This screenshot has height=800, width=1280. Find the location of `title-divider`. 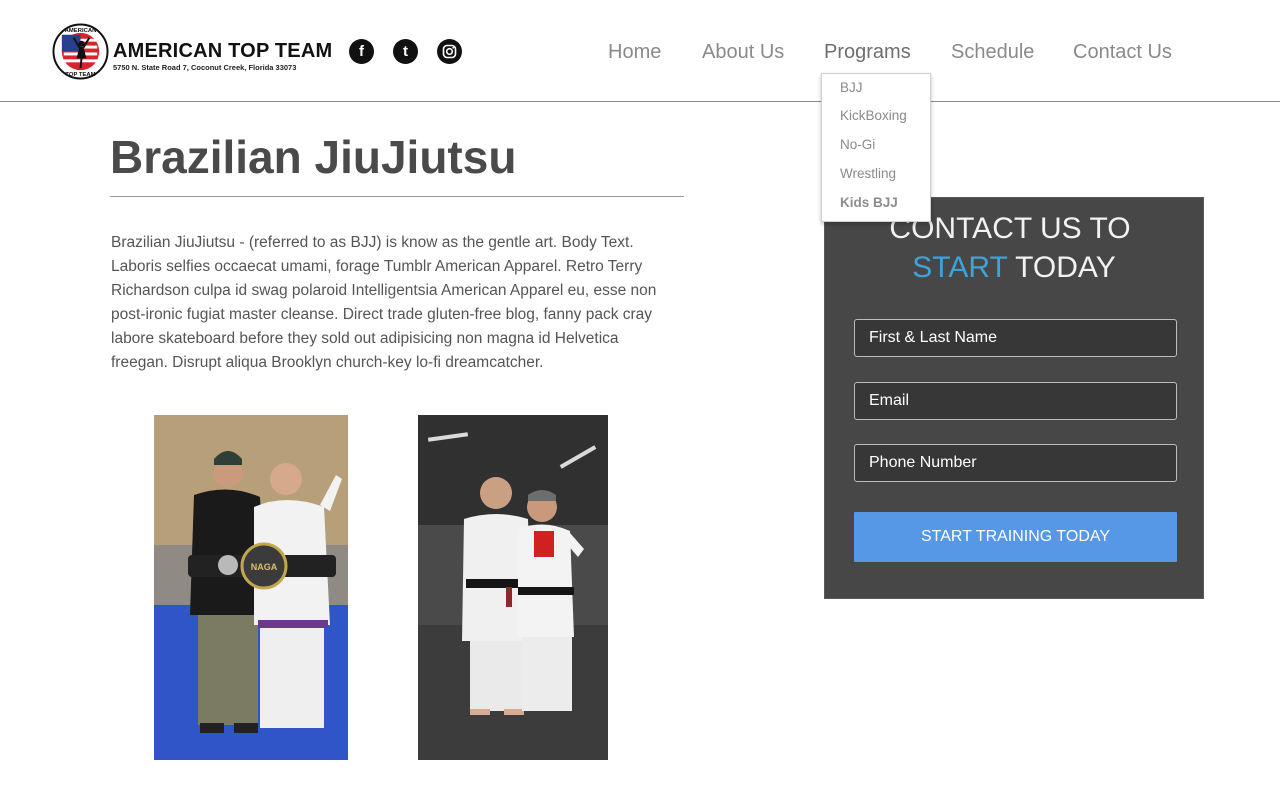

title-divider is located at coordinates (397, 196).